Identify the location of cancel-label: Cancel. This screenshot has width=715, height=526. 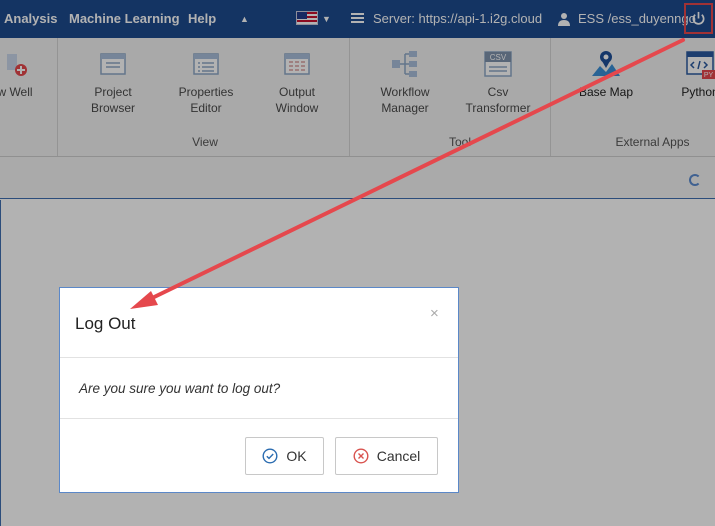
(398, 456).